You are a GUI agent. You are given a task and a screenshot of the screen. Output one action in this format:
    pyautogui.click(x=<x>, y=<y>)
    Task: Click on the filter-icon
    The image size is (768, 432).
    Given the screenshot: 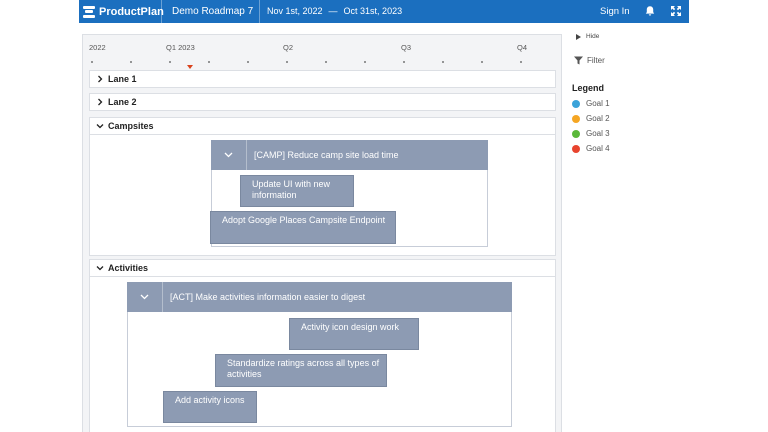 What is the action you would take?
    pyautogui.click(x=578, y=60)
    